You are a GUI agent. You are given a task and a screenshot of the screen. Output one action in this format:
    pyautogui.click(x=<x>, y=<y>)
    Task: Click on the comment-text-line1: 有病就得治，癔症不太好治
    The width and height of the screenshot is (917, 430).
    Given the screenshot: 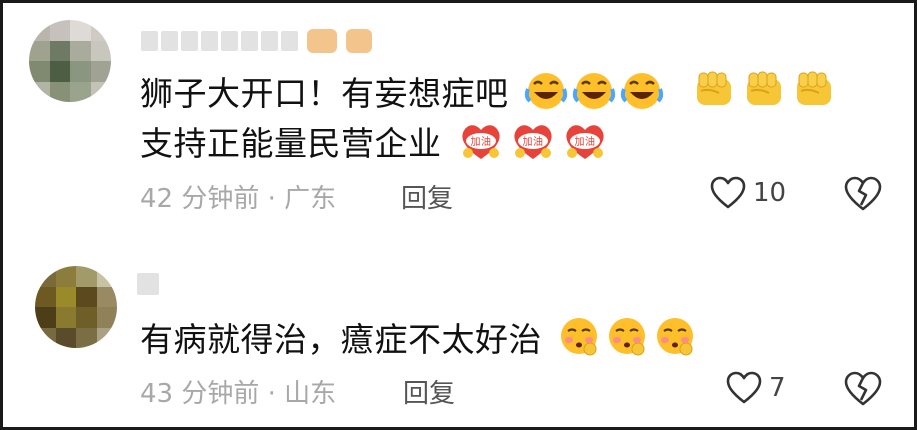 What is the action you would take?
    pyautogui.click(x=418, y=342)
    